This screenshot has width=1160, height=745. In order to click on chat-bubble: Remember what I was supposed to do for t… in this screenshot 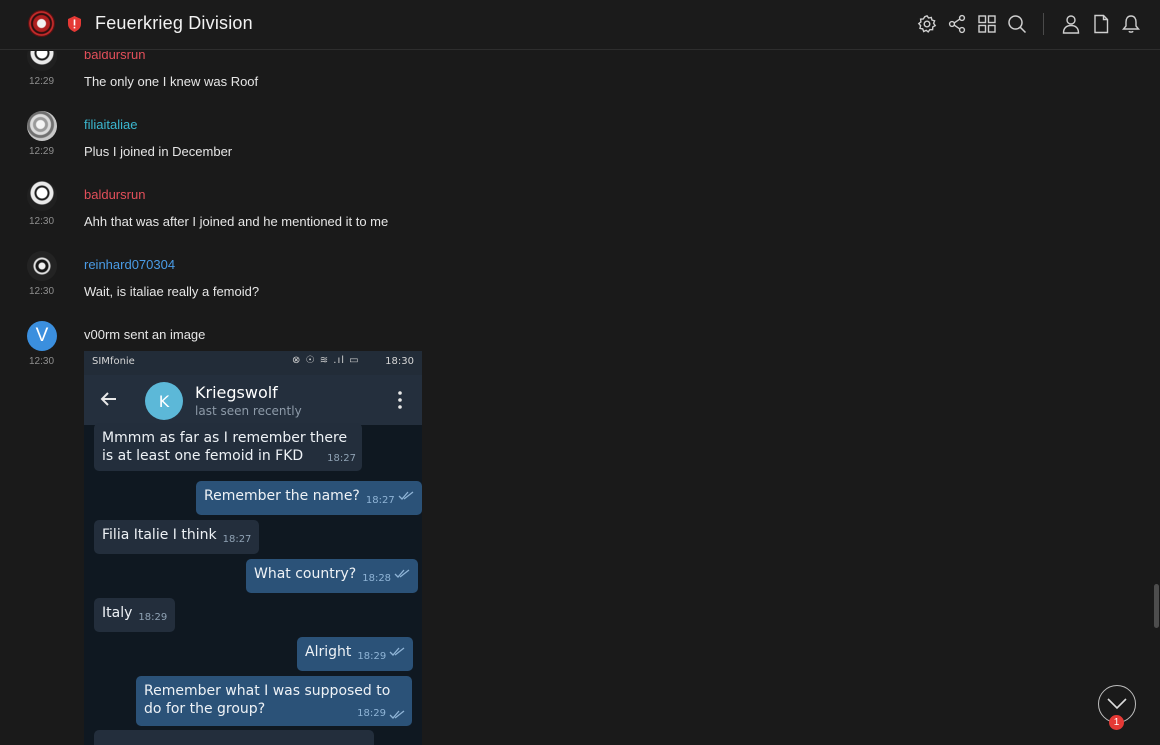, I will do `click(274, 701)`.